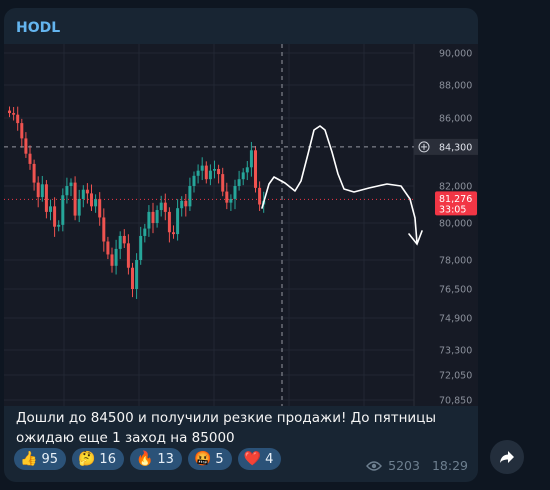 This screenshot has height=490, width=550. I want to click on price-axis-label: 88,000, so click(455, 86).